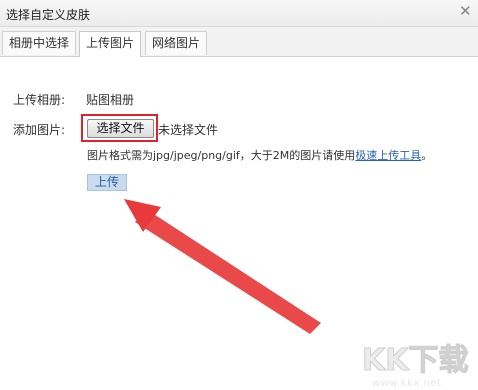  I want to click on watermark-url: www.kkx.net, so click(407, 383).